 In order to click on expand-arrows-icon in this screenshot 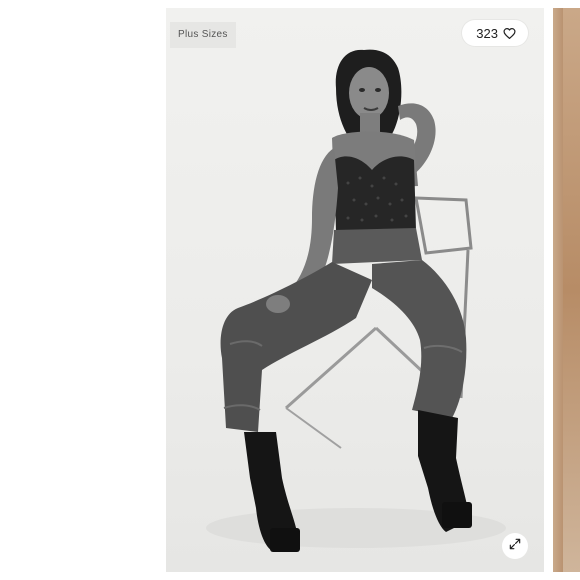, I will do `click(515, 546)`.